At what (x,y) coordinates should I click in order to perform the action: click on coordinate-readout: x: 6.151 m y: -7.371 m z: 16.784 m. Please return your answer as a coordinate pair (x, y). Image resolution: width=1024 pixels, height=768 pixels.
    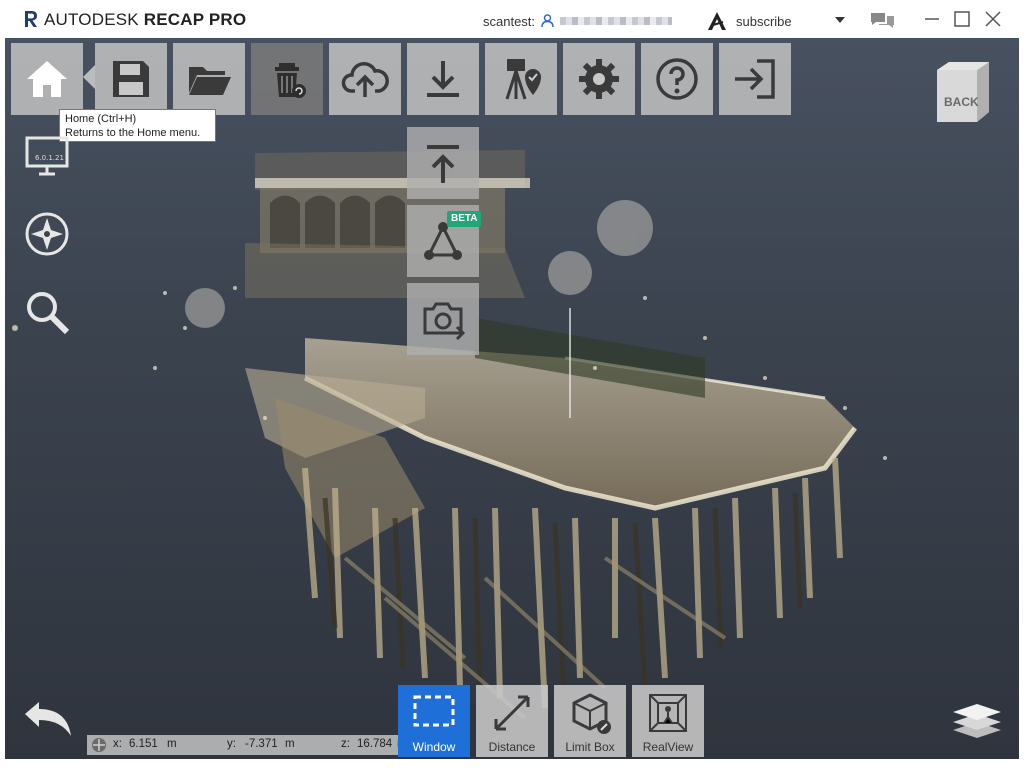
    Looking at the image, I should click on (247, 745).